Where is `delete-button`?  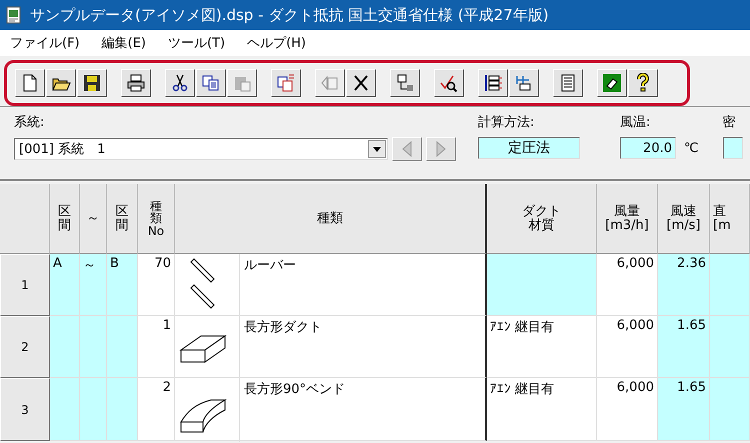
delete-button is located at coordinates (361, 83).